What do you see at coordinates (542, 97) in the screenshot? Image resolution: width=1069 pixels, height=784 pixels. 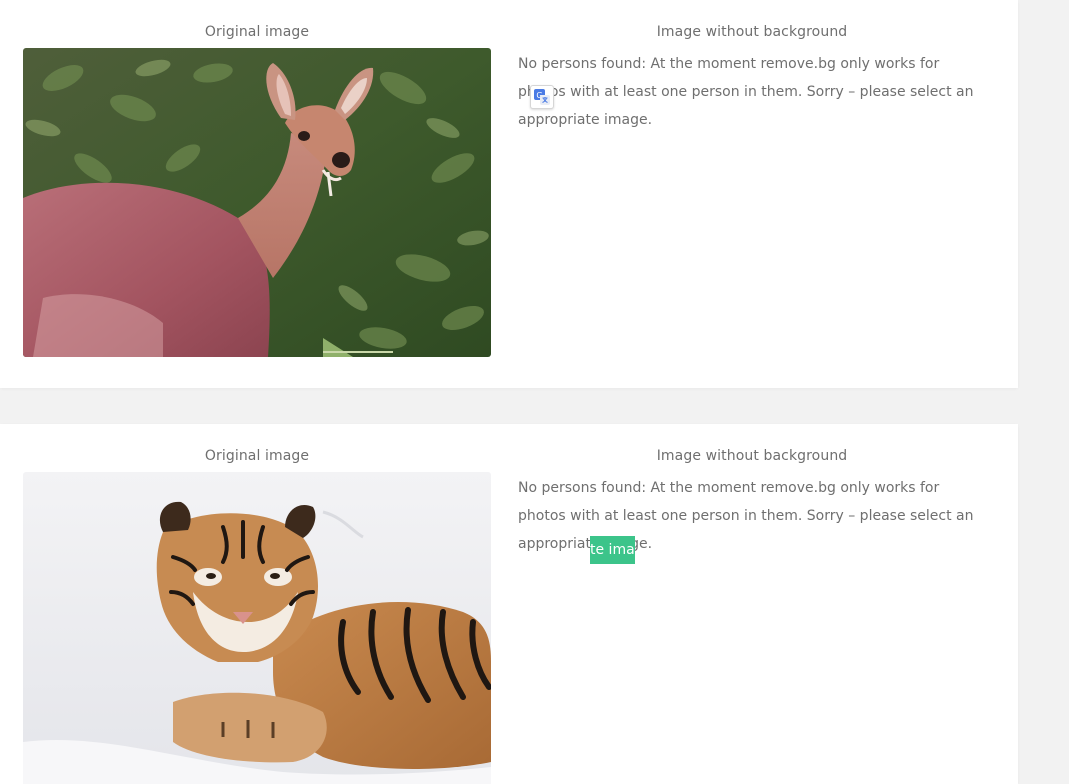 I see `translate-icon: G` at bounding box center [542, 97].